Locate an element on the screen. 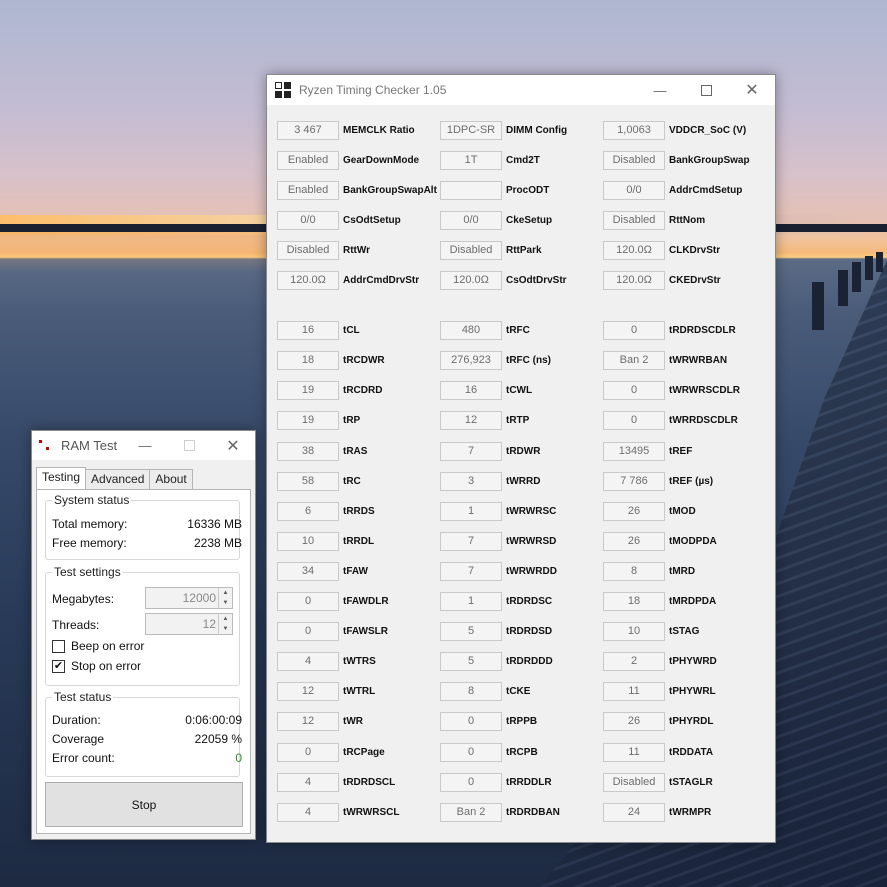 The height and width of the screenshot is (887, 887). timing-value: 1,0063 is located at coordinates (634, 130).